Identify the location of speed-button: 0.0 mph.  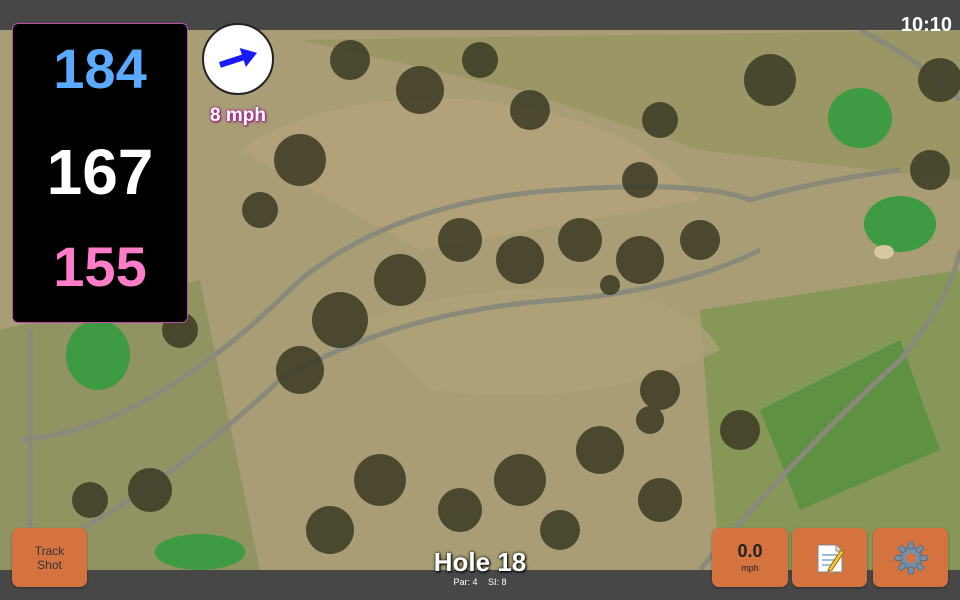
(750, 557).